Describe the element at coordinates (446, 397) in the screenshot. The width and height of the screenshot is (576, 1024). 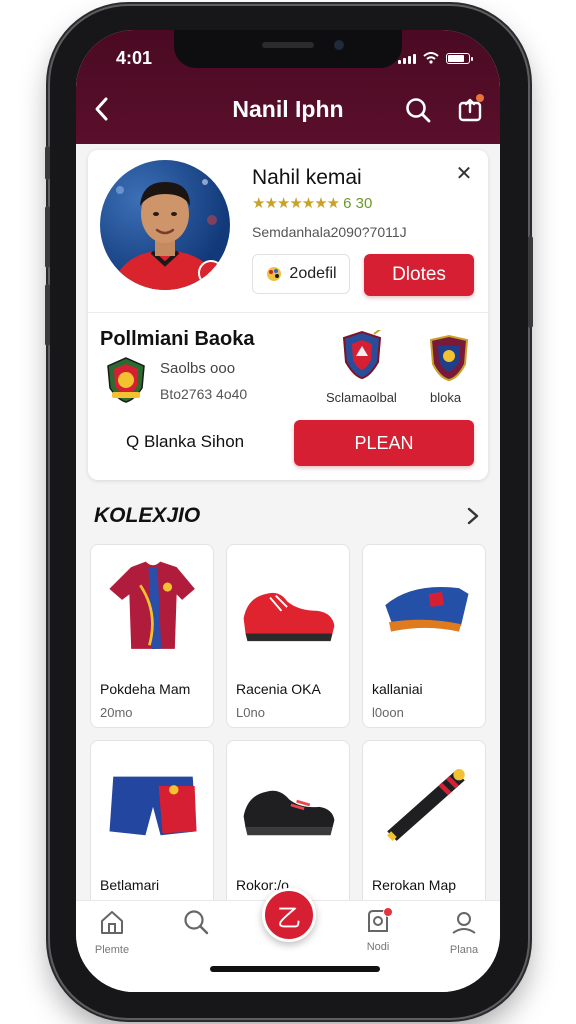
I see `team-b-label: bloka` at that location.